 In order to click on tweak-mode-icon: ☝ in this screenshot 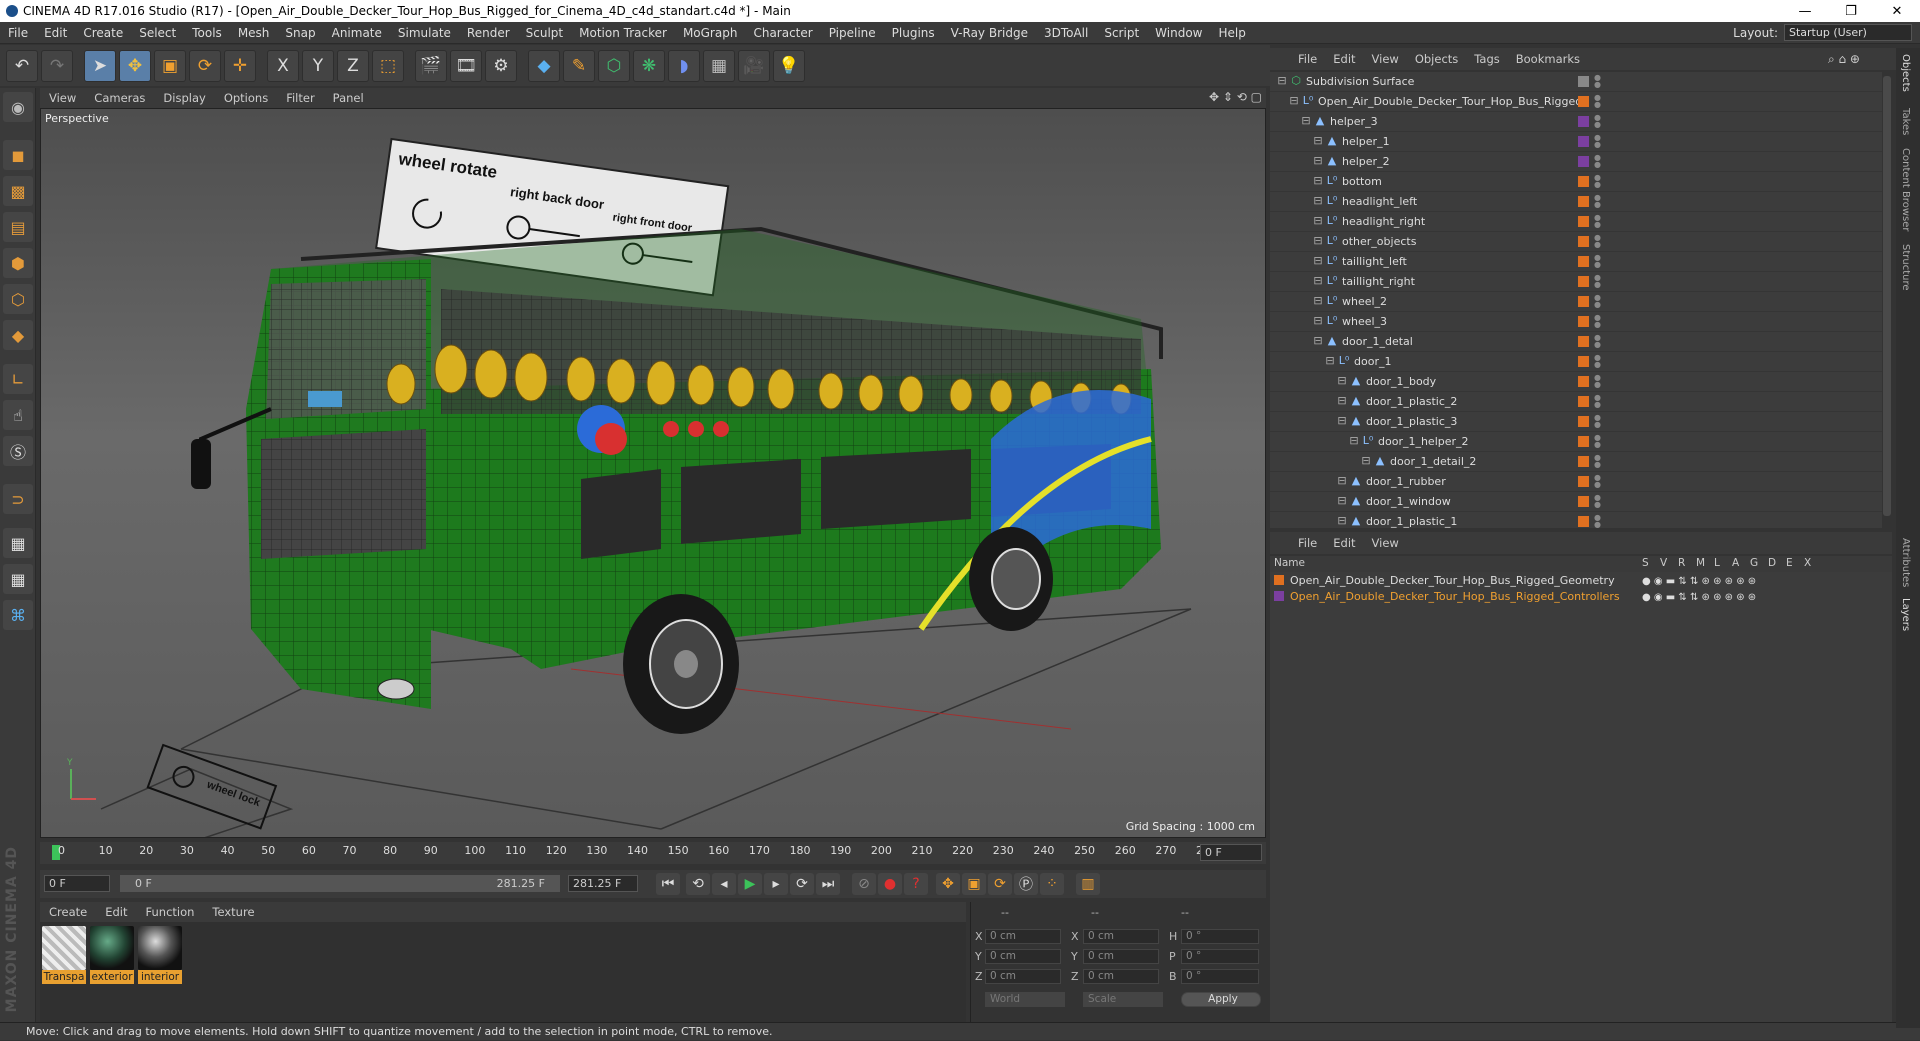, I will do `click(18, 415)`.